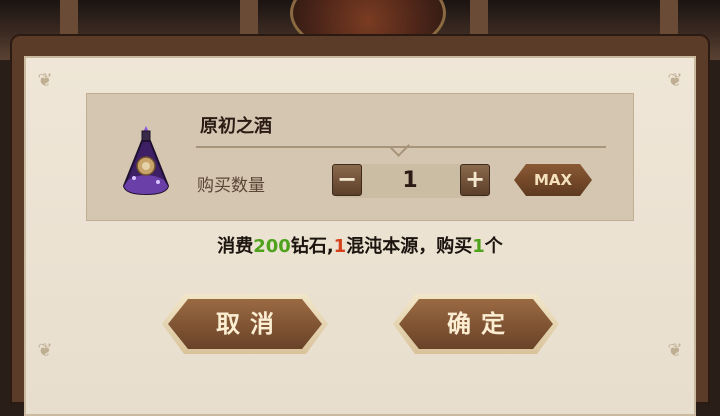  I want to click on cancel-button-label: 取消, so click(245, 324).